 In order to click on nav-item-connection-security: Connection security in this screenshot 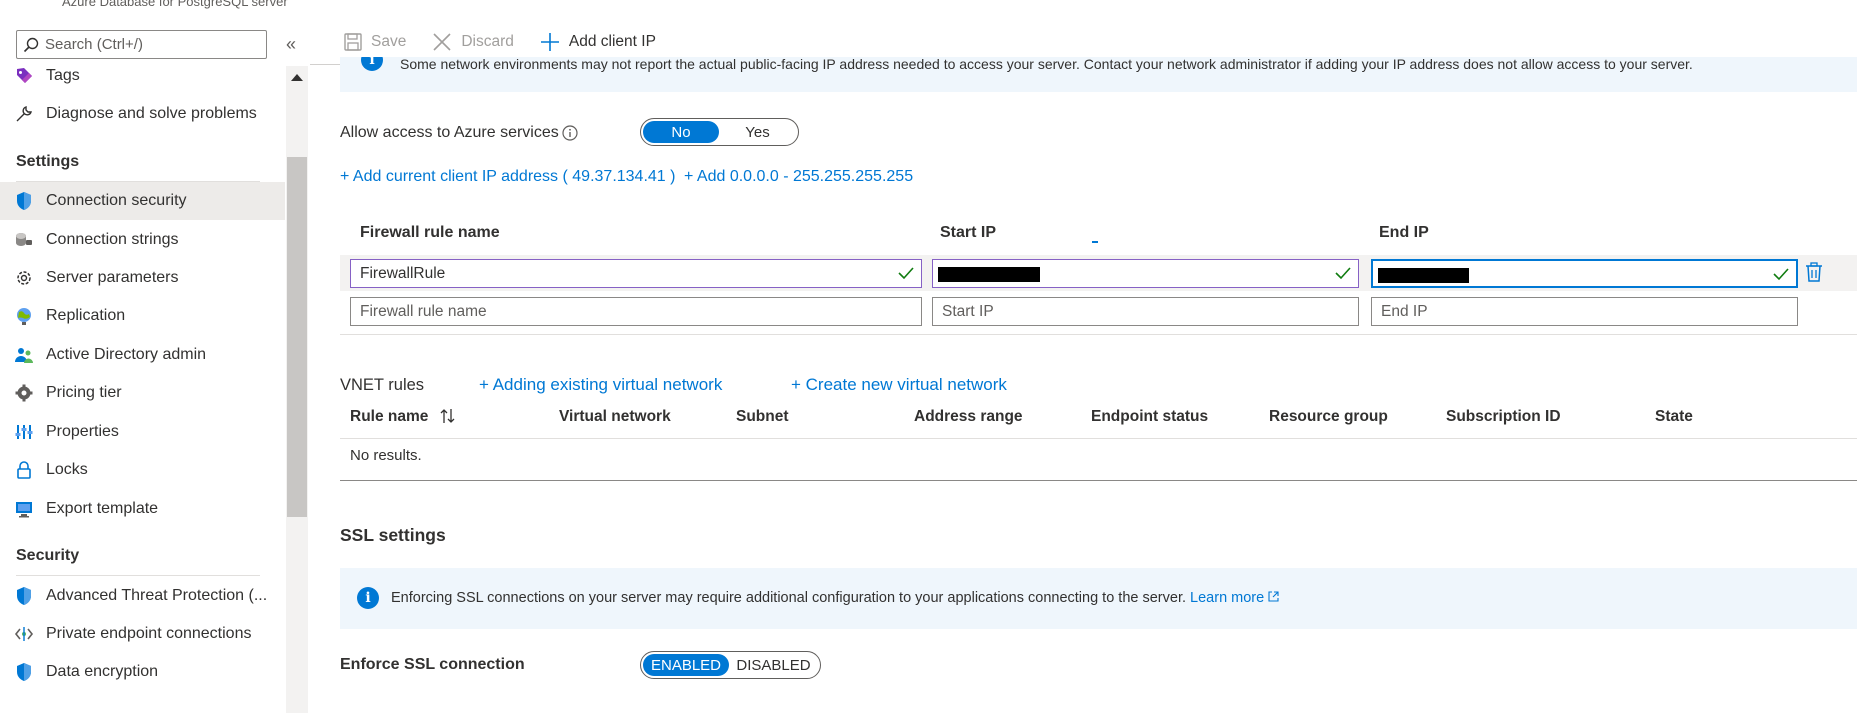, I will do `click(142, 201)`.